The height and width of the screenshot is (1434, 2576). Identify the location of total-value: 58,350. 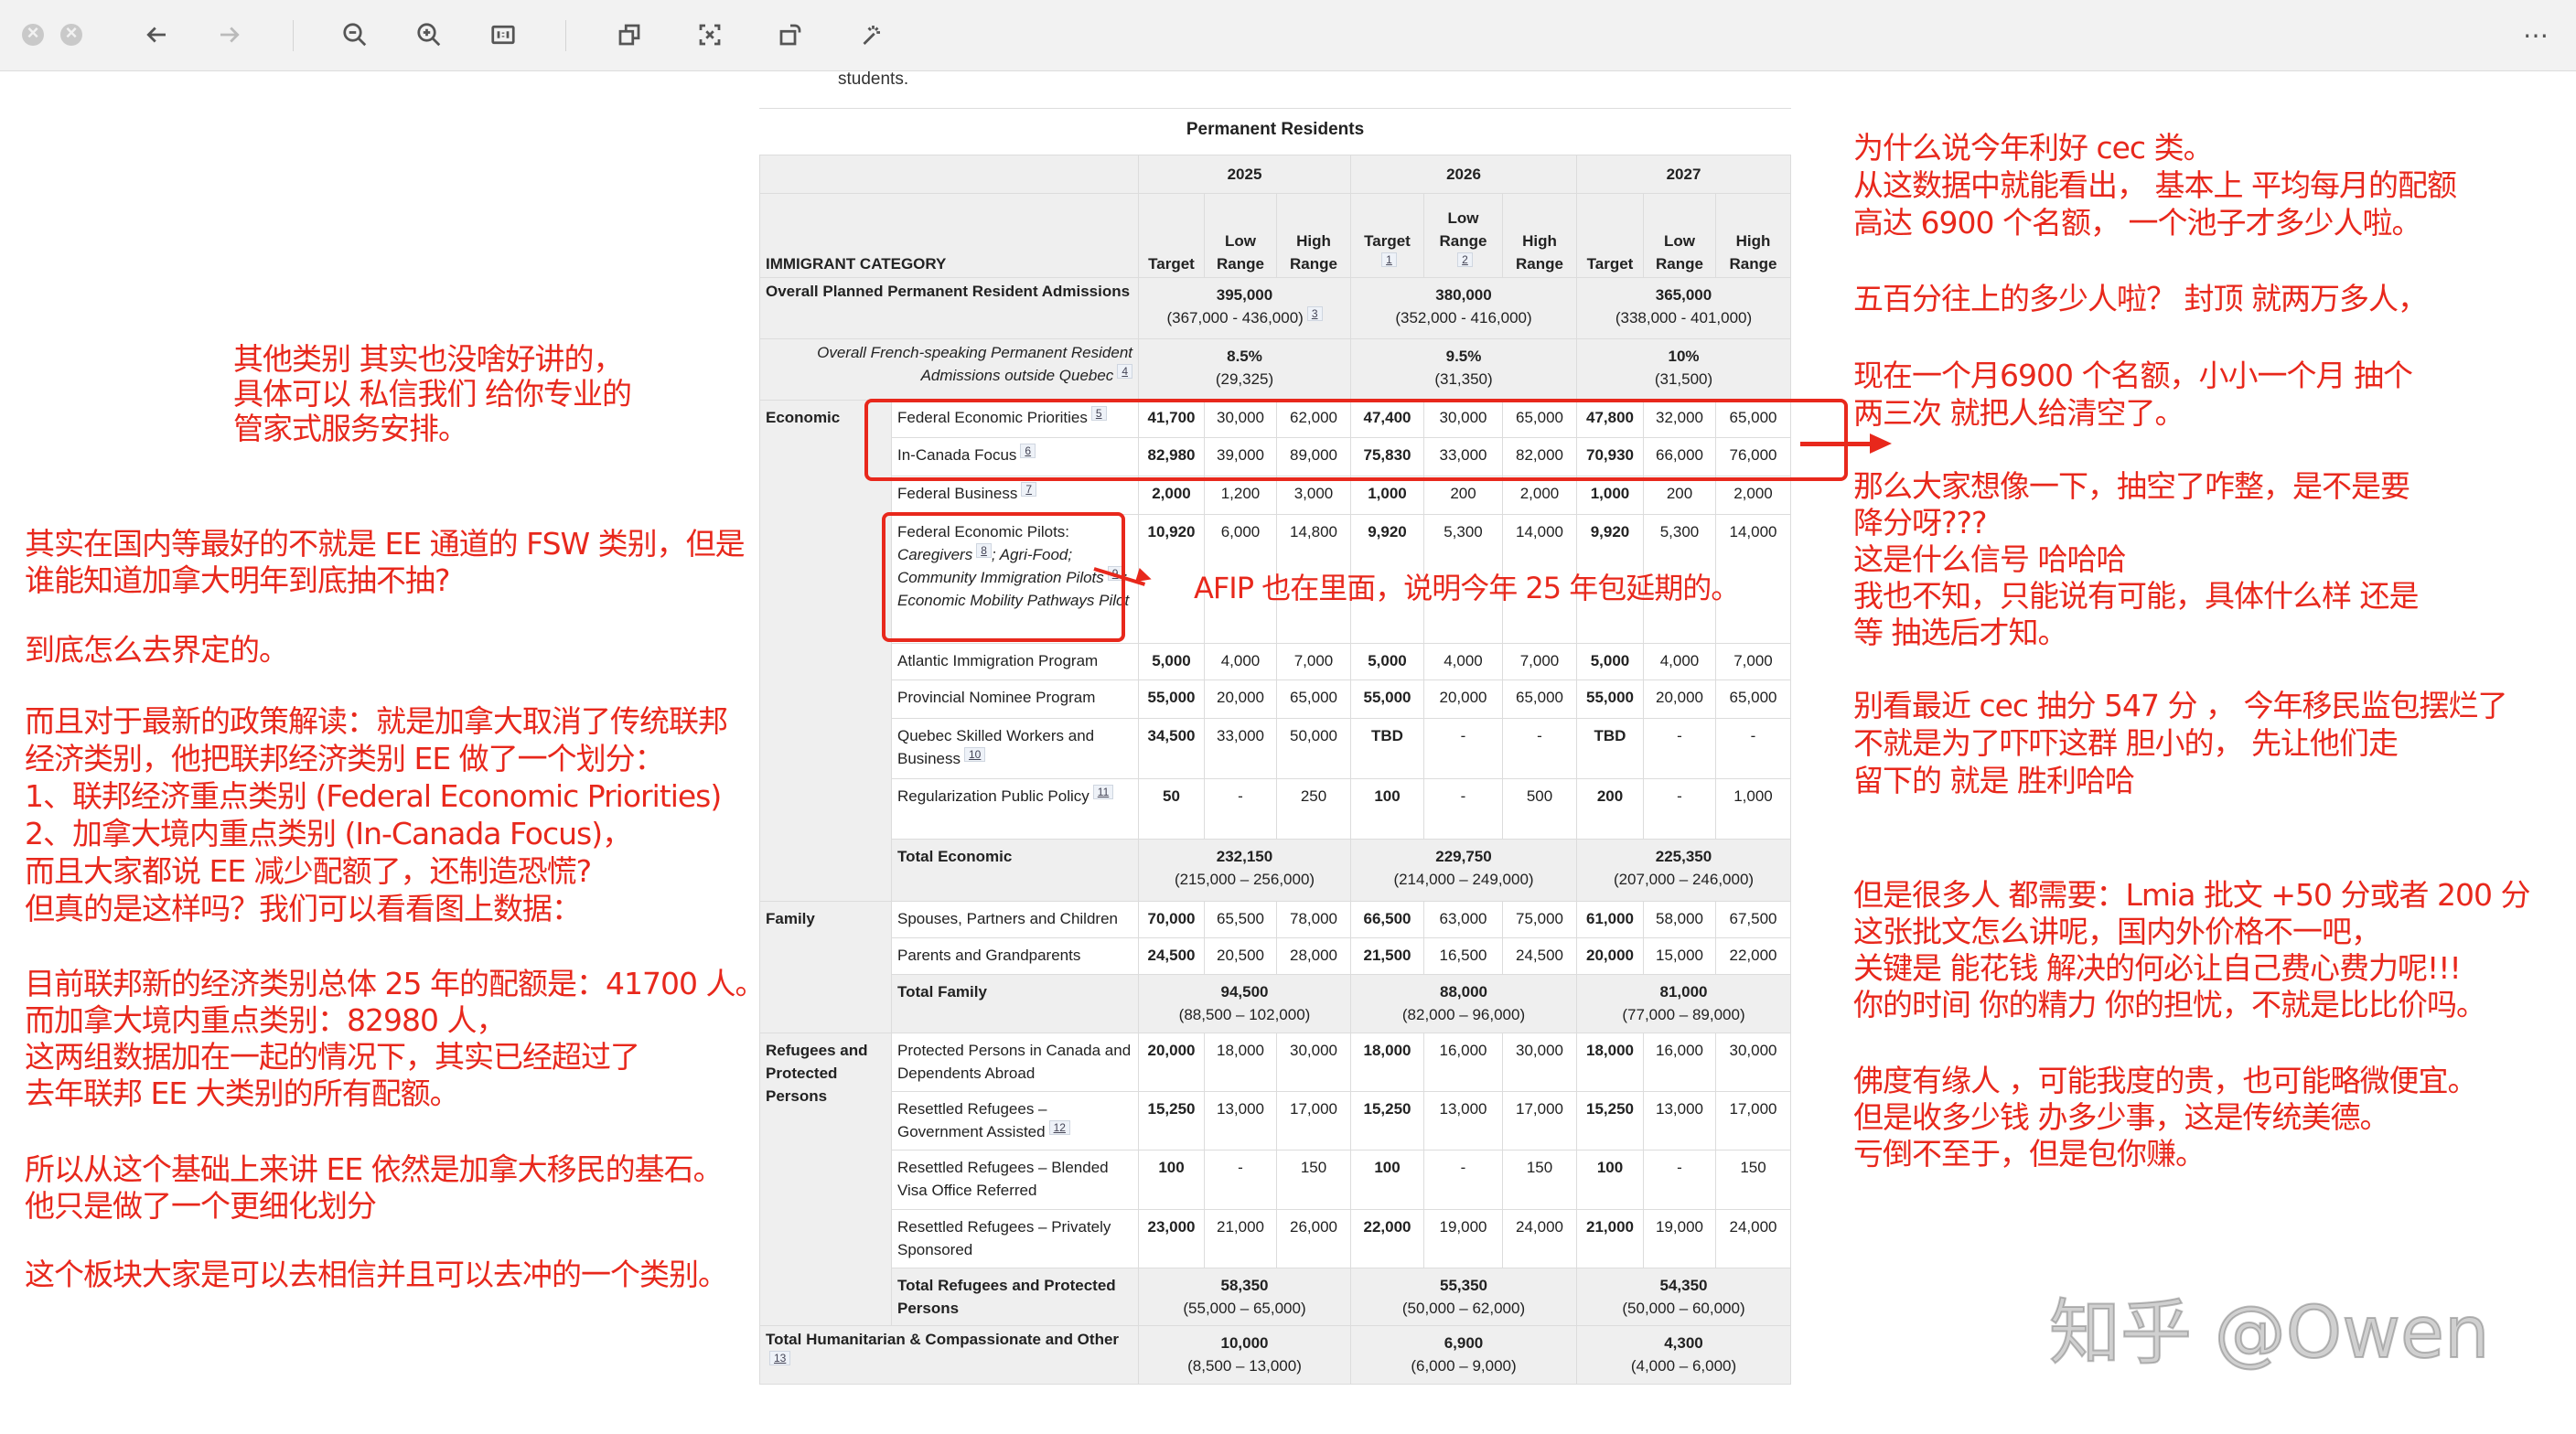
(1244, 1285).